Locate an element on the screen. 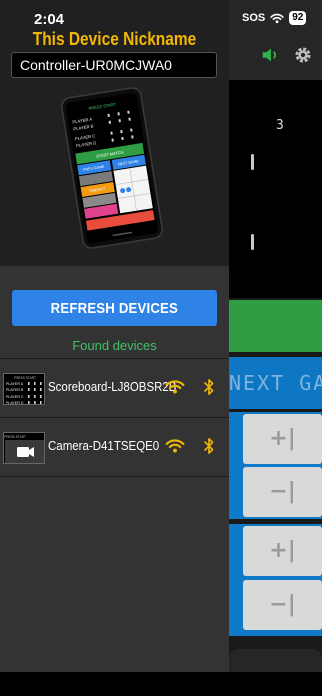  thumb-player: PLAYER A is located at coordinates (15, 384).